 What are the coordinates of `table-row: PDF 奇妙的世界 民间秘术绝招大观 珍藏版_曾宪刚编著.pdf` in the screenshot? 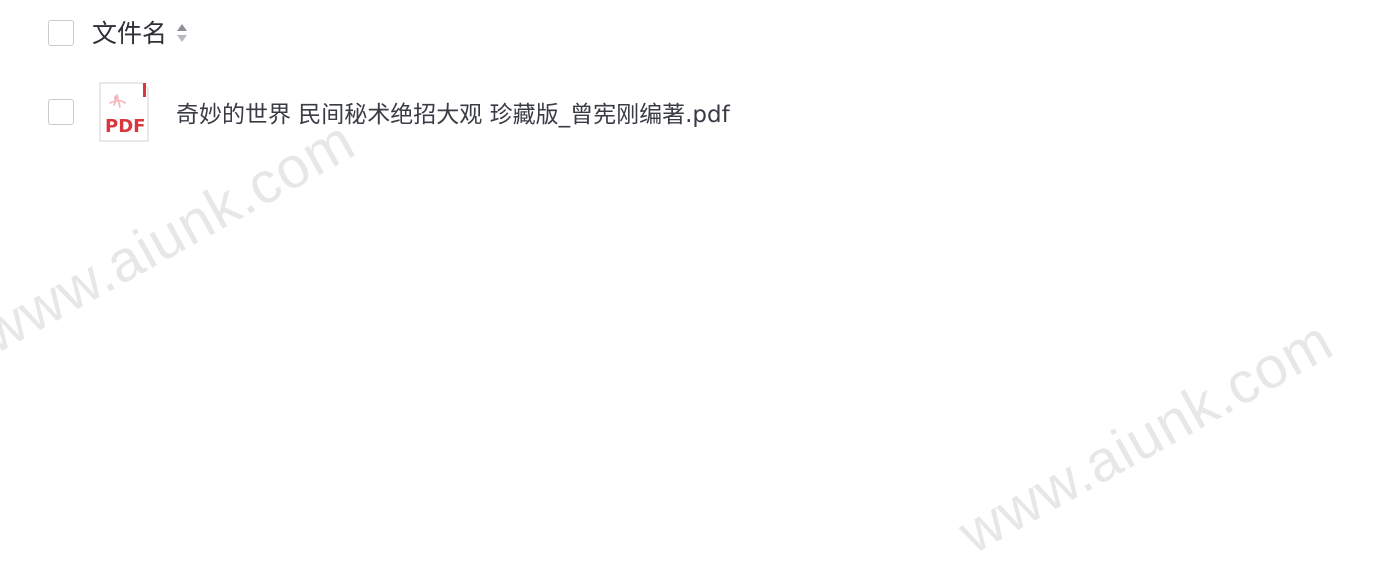 It's located at (389, 112).